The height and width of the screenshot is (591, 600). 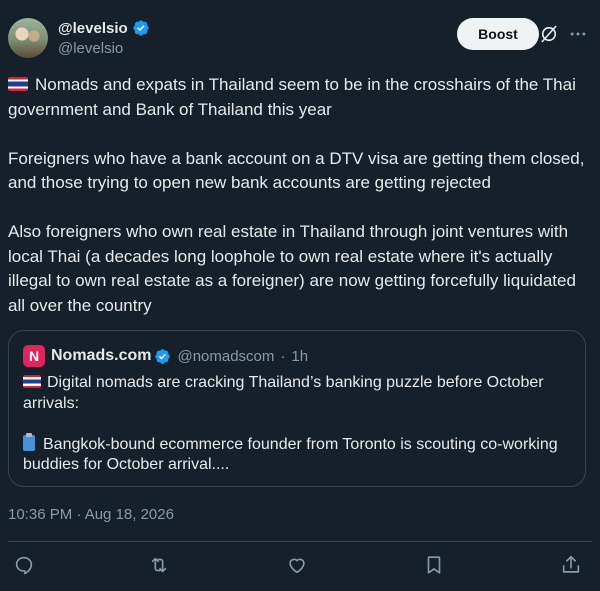 I want to click on quote-time: 1h, so click(x=299, y=356).